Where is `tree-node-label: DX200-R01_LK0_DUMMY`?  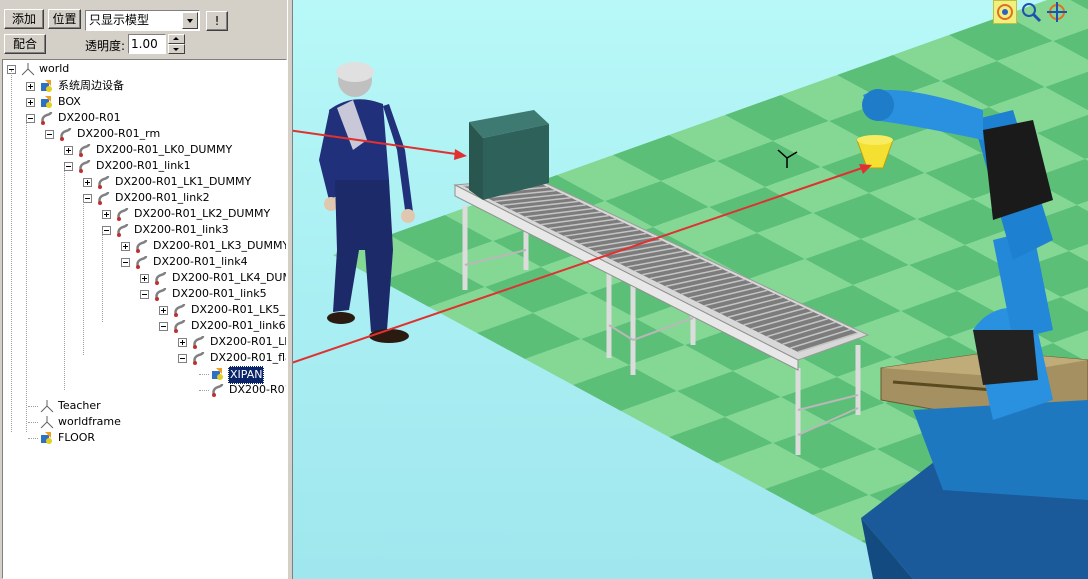 tree-node-label: DX200-R01_LK0_DUMMY is located at coordinates (164, 149).